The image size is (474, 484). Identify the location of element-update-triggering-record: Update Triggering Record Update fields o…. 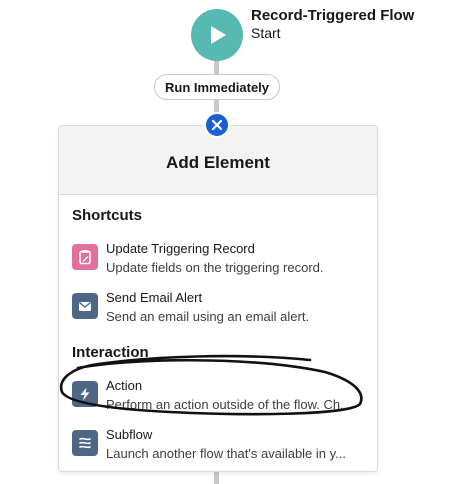
(219, 263).